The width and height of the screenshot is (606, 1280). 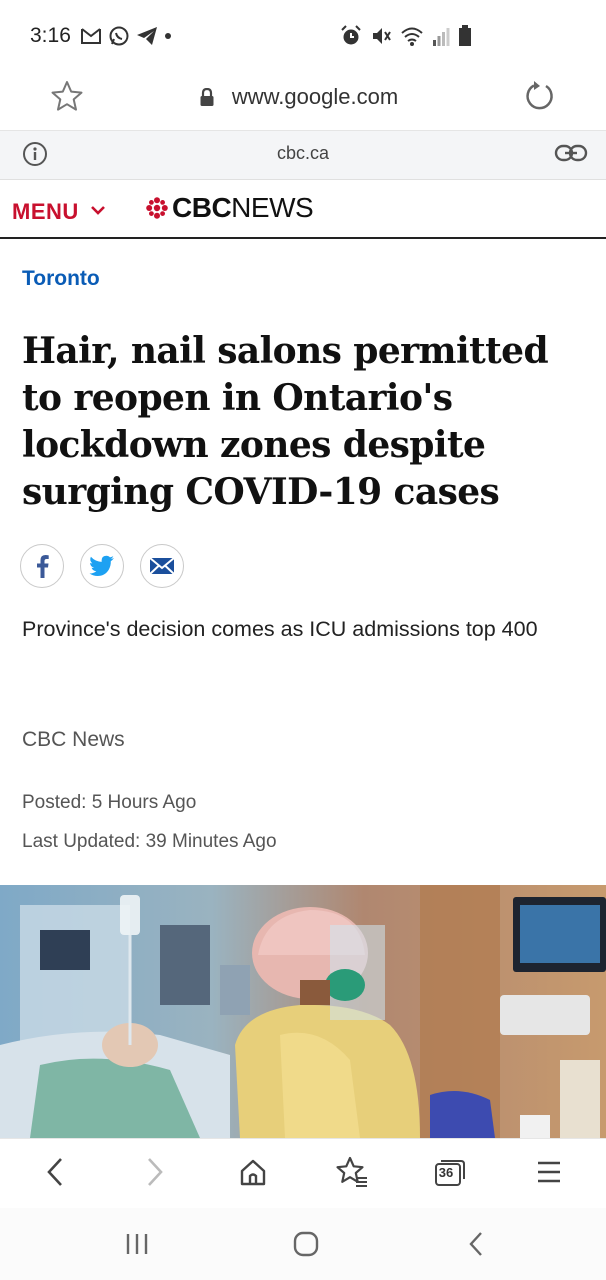 I want to click on home-icon, so click(x=253, y=1172).